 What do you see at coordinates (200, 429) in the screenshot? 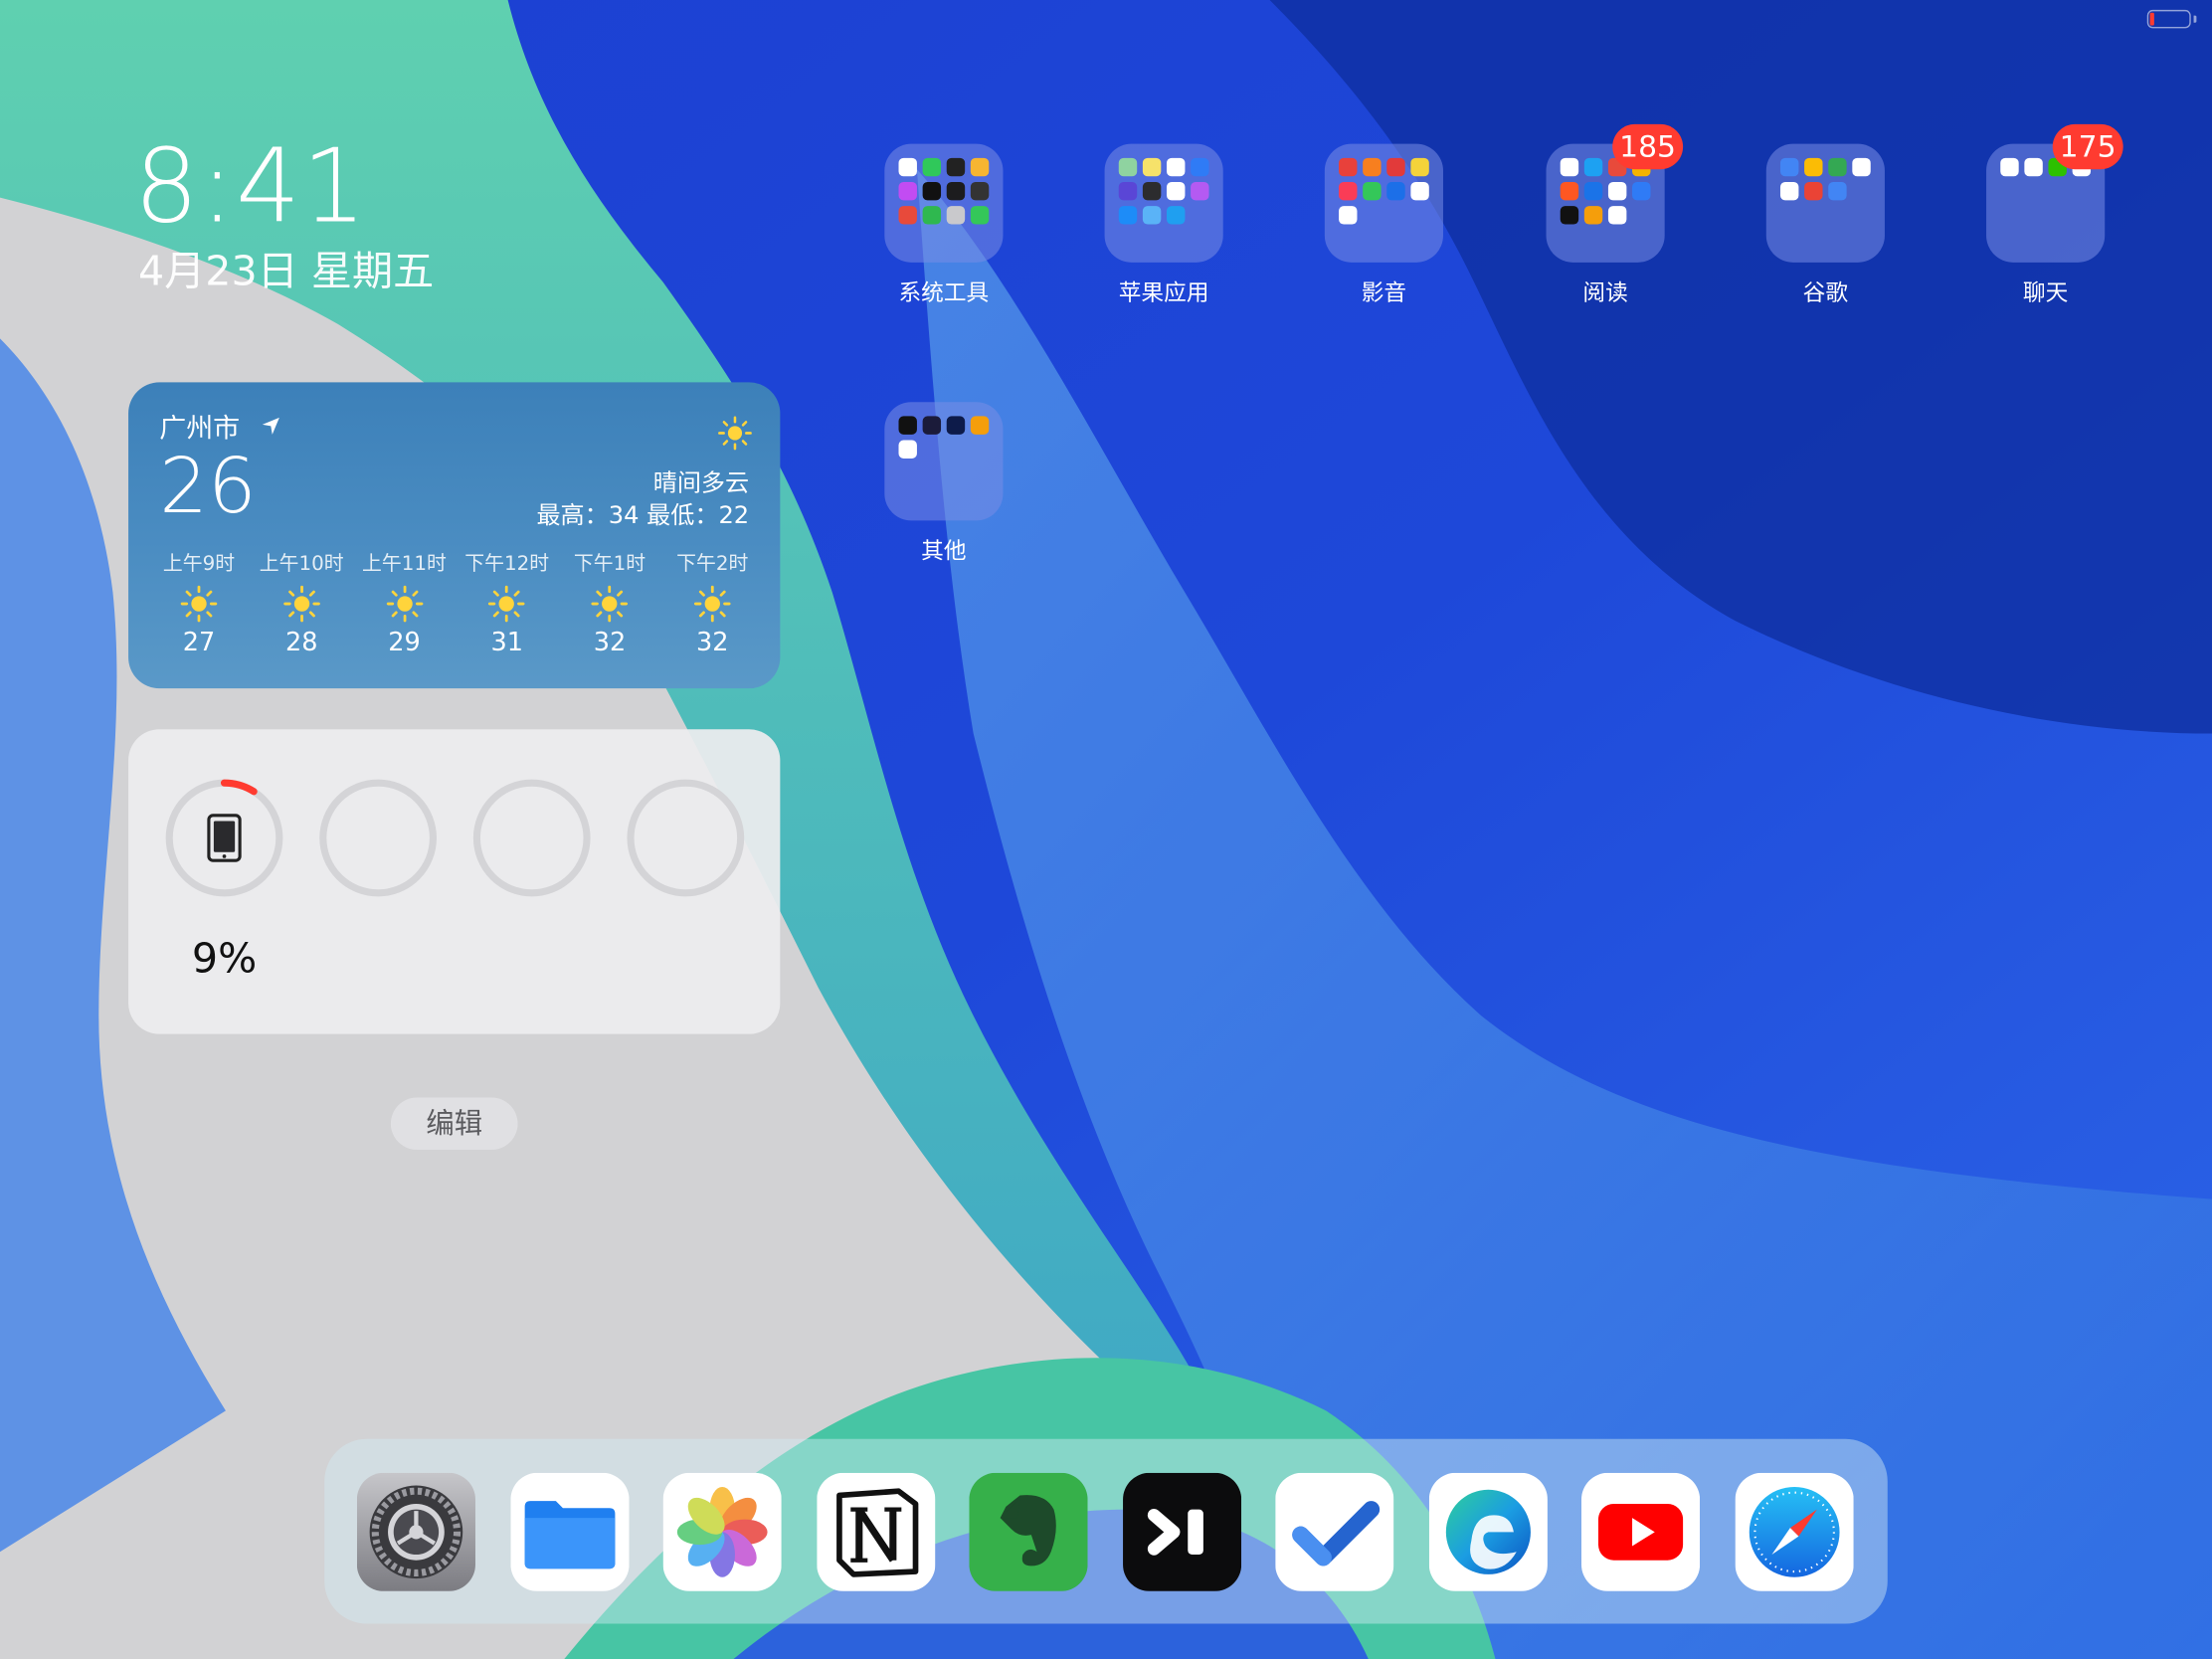
I see `weather-city: 广州市` at bounding box center [200, 429].